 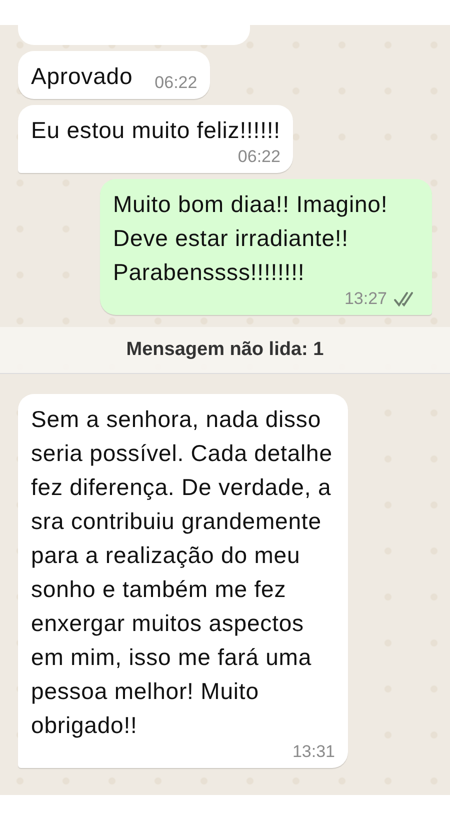 I want to click on message-time: 13:31, so click(x=313, y=752).